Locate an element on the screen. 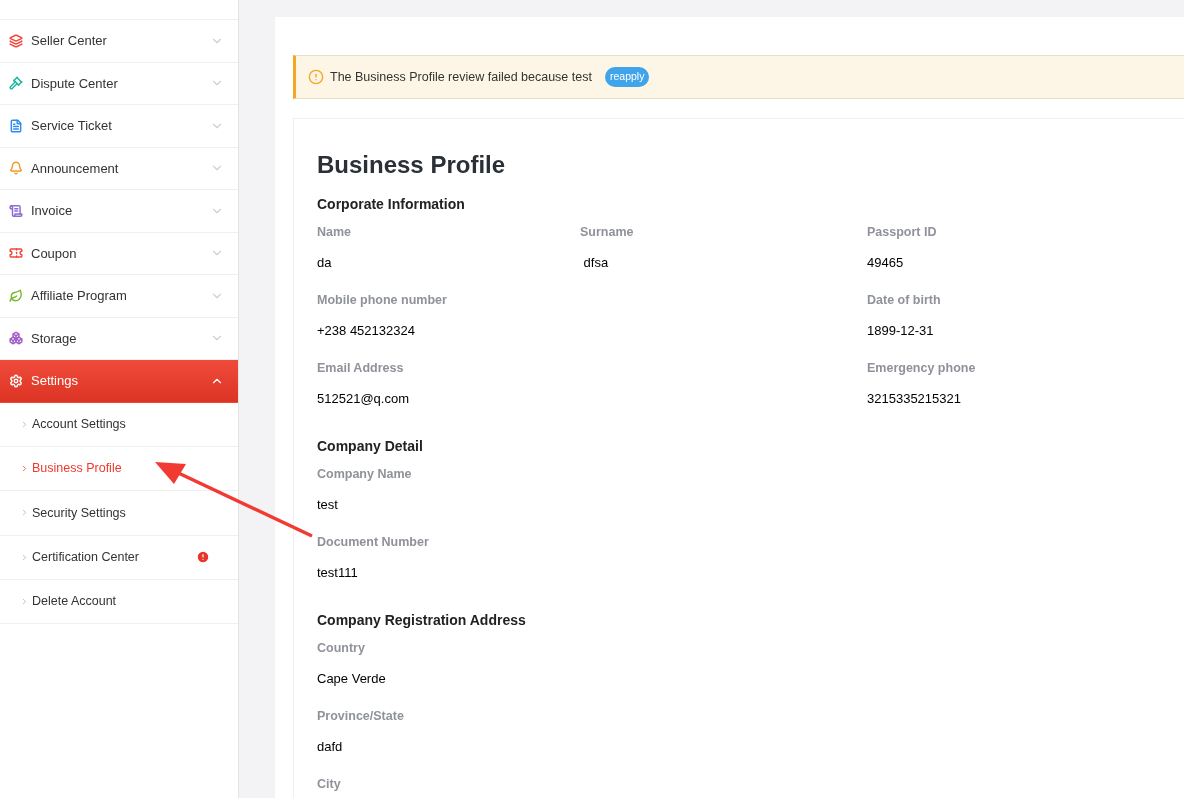  field-value: 1899-12-31 is located at coordinates (900, 331).